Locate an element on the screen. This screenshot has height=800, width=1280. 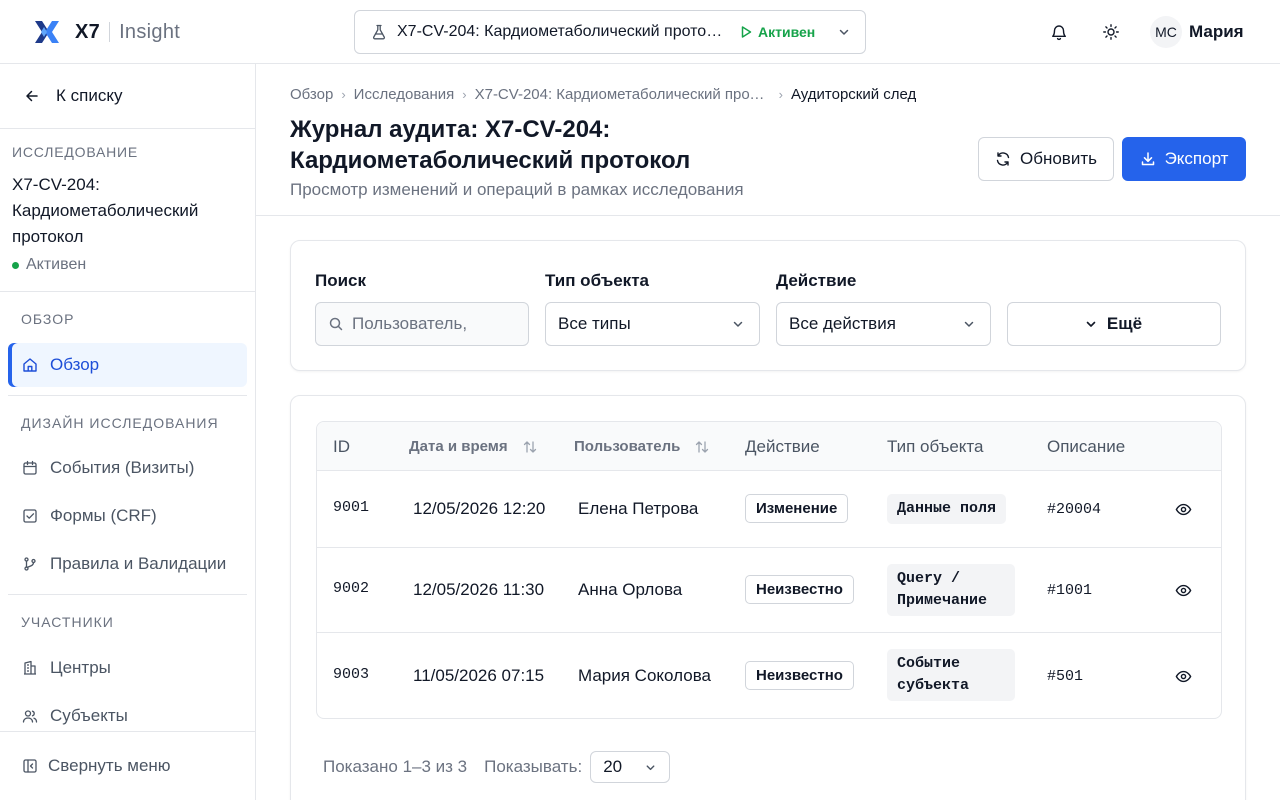
sidebar-item-forms: Формы (CRF) is located at coordinates (127, 516).